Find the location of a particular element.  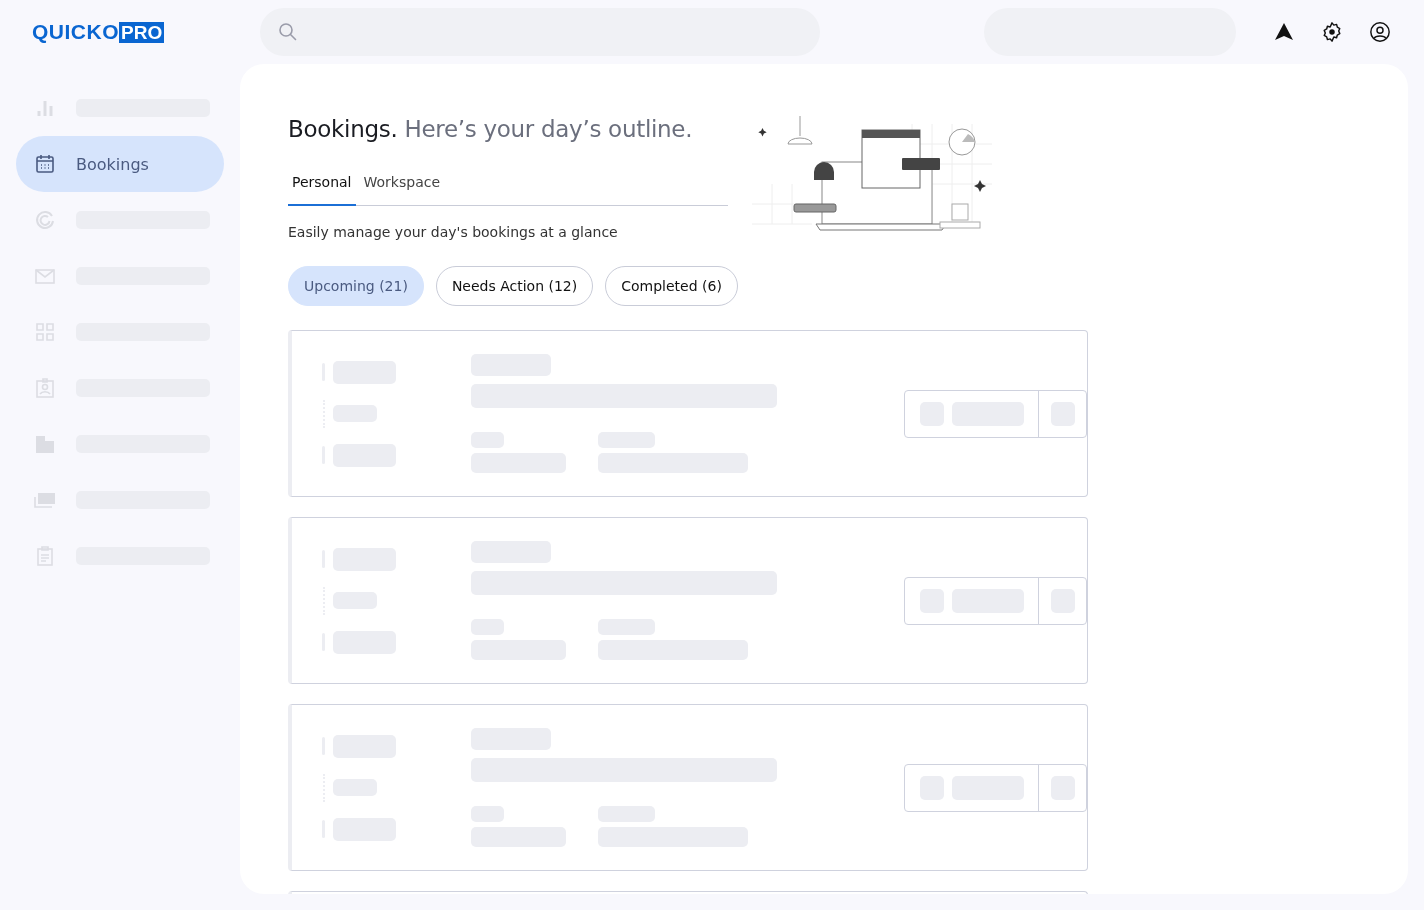

search-icon is located at coordinates (288, 32).